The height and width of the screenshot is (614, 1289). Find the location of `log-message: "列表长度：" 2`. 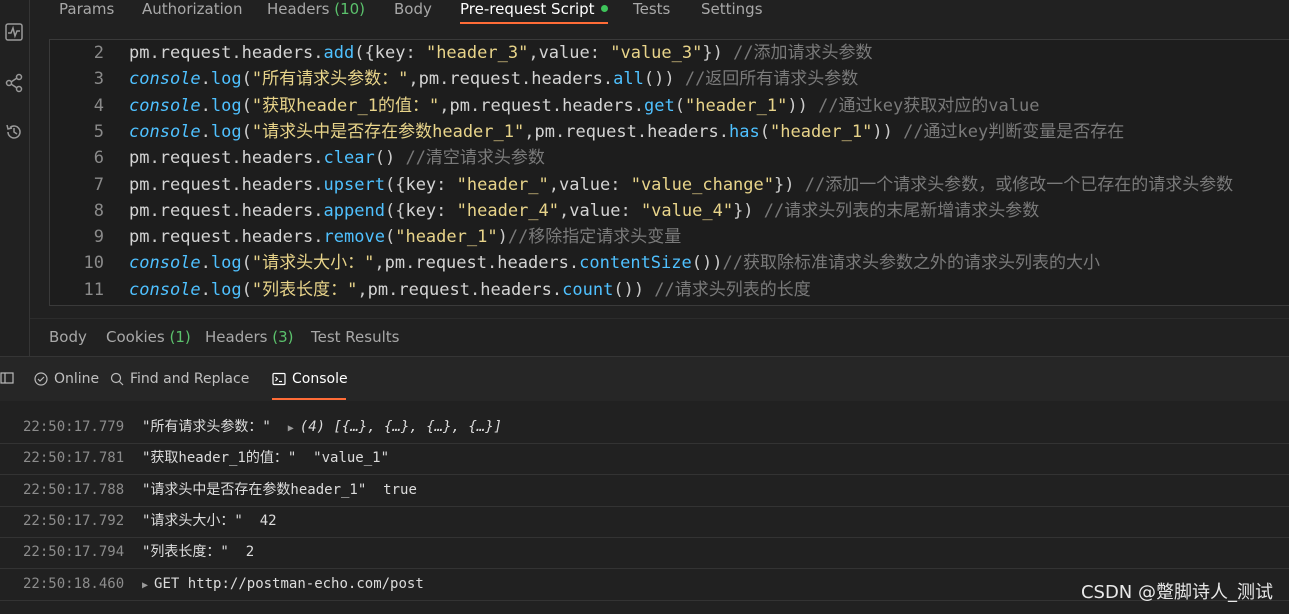

log-message: "列表长度：" 2 is located at coordinates (198, 552).